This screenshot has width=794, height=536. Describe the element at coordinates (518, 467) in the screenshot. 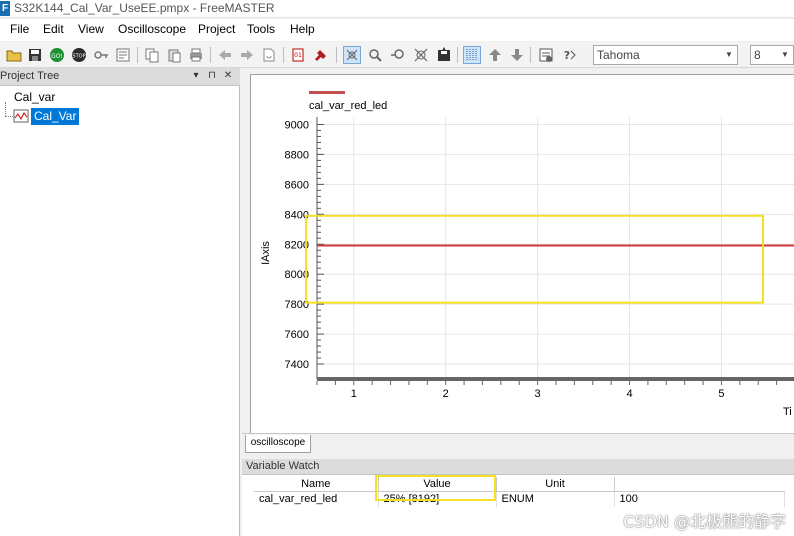

I see `variable-watch-header: Variable Watch` at that location.